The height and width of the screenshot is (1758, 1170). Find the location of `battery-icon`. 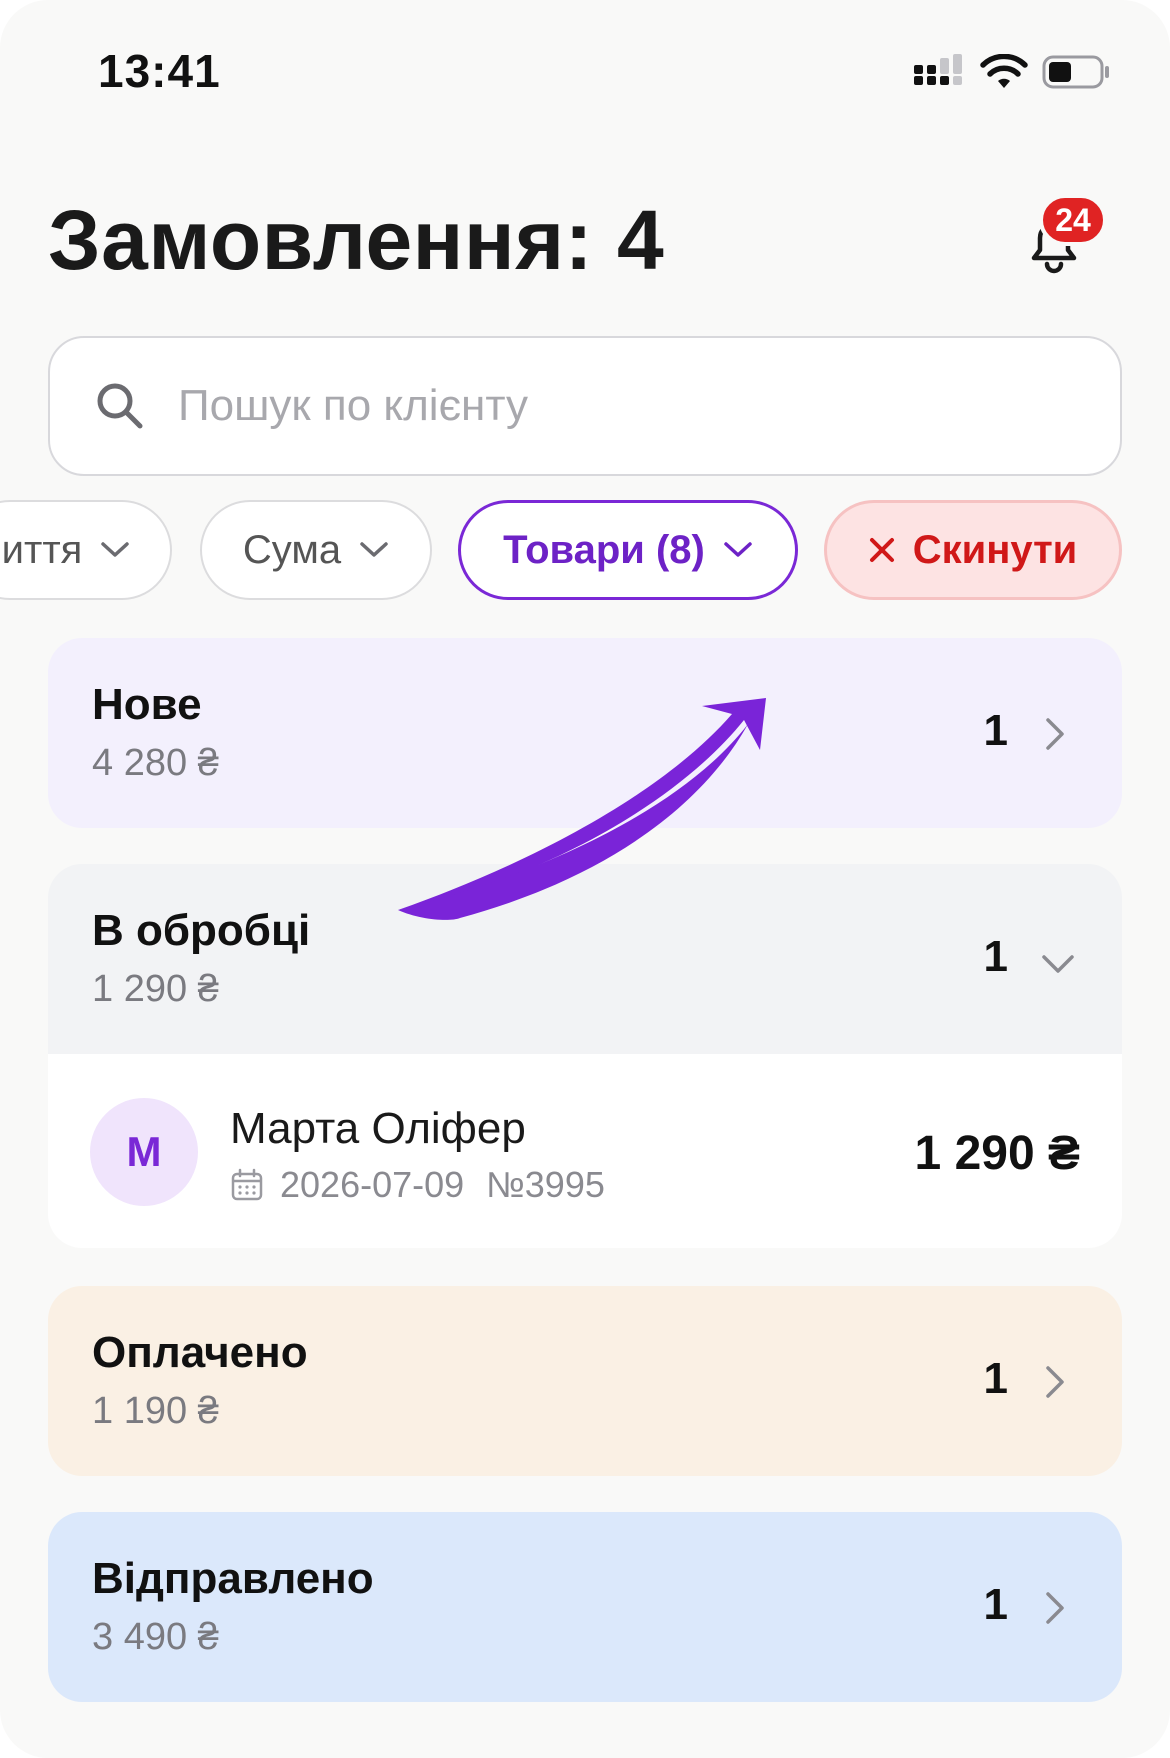

battery-icon is located at coordinates (1075, 72).